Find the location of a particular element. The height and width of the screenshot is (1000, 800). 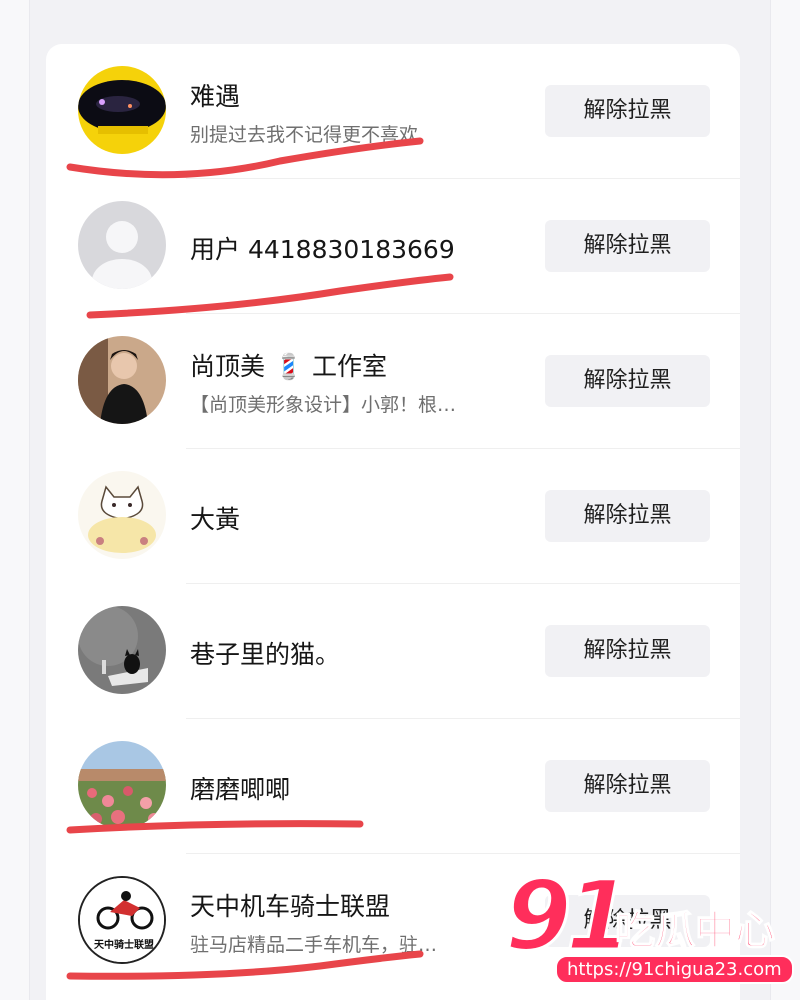

user-name: 磨磨唧唧 is located at coordinates (240, 789).